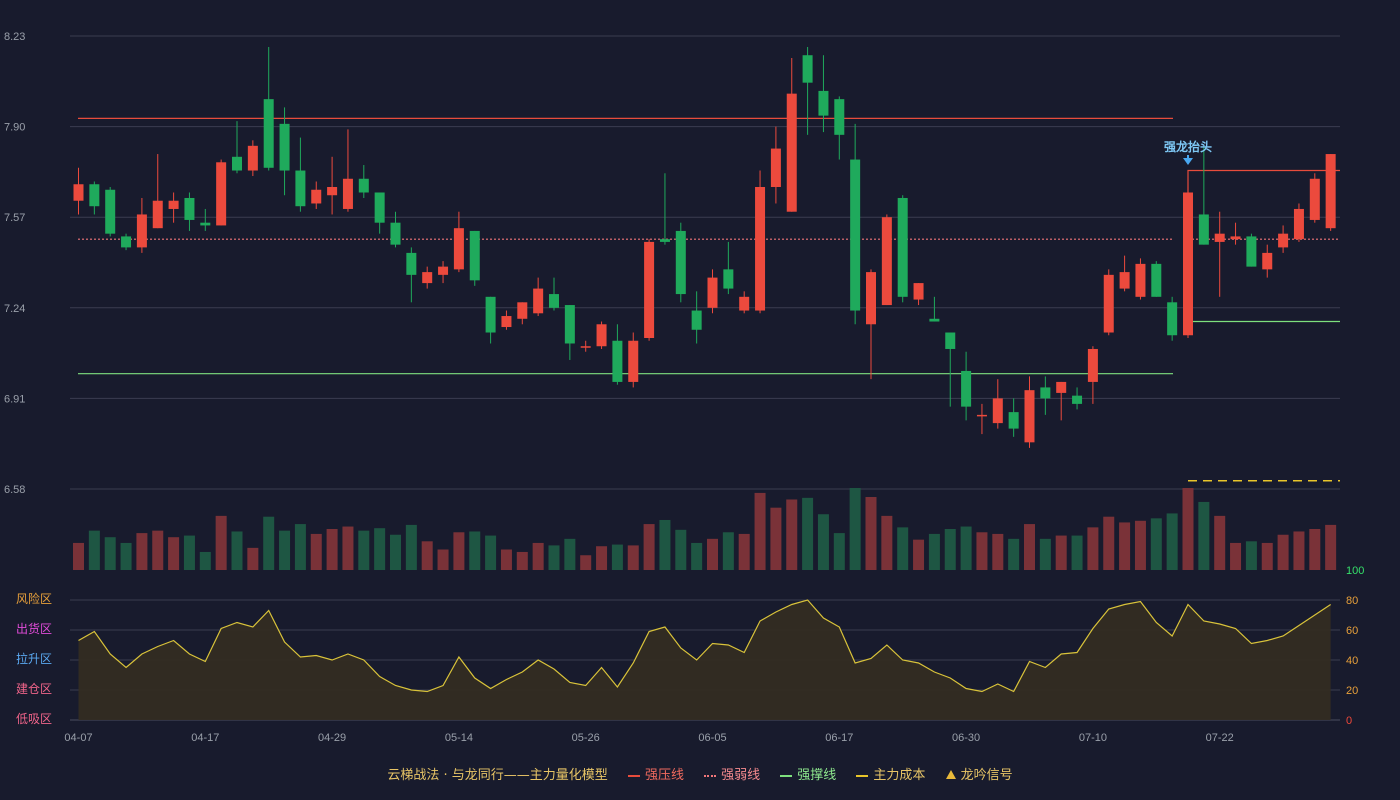  I want to click on legend-item-strong-support: 强撑线, so click(808, 773).